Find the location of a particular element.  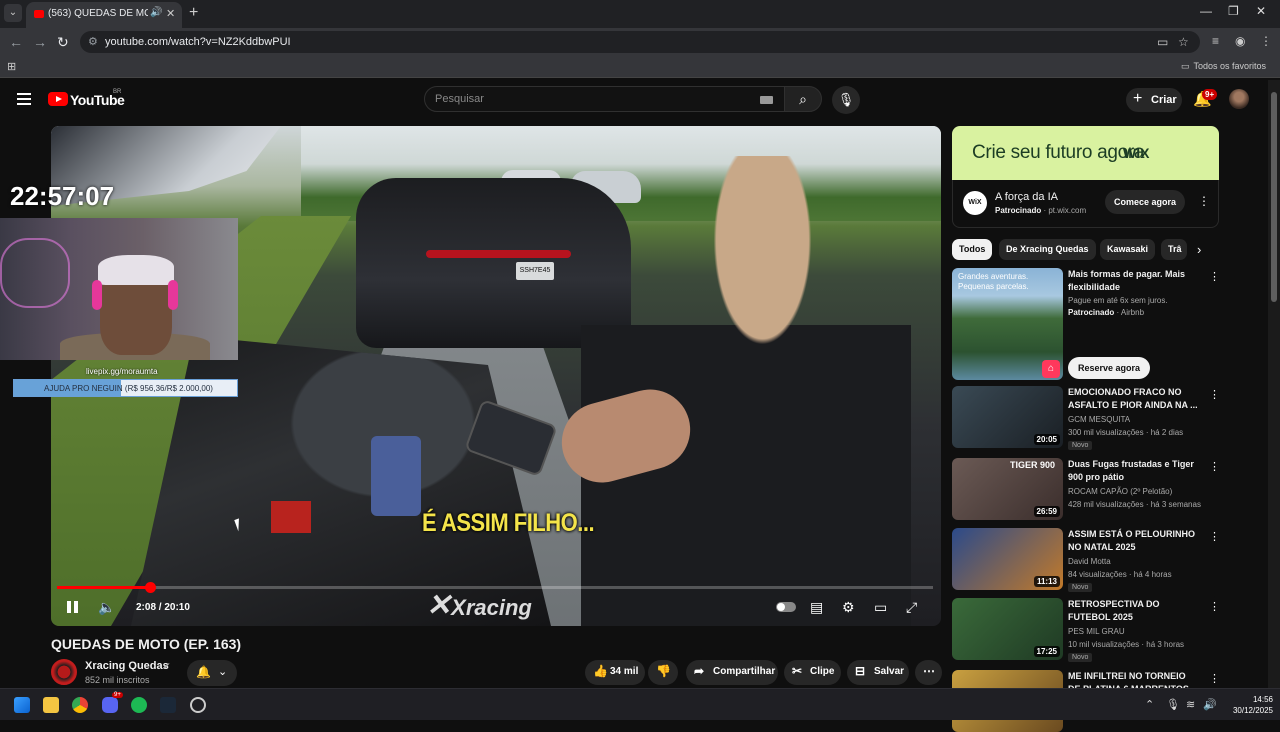

recommendation-thumbnail: 20:05 is located at coordinates (1007, 417).